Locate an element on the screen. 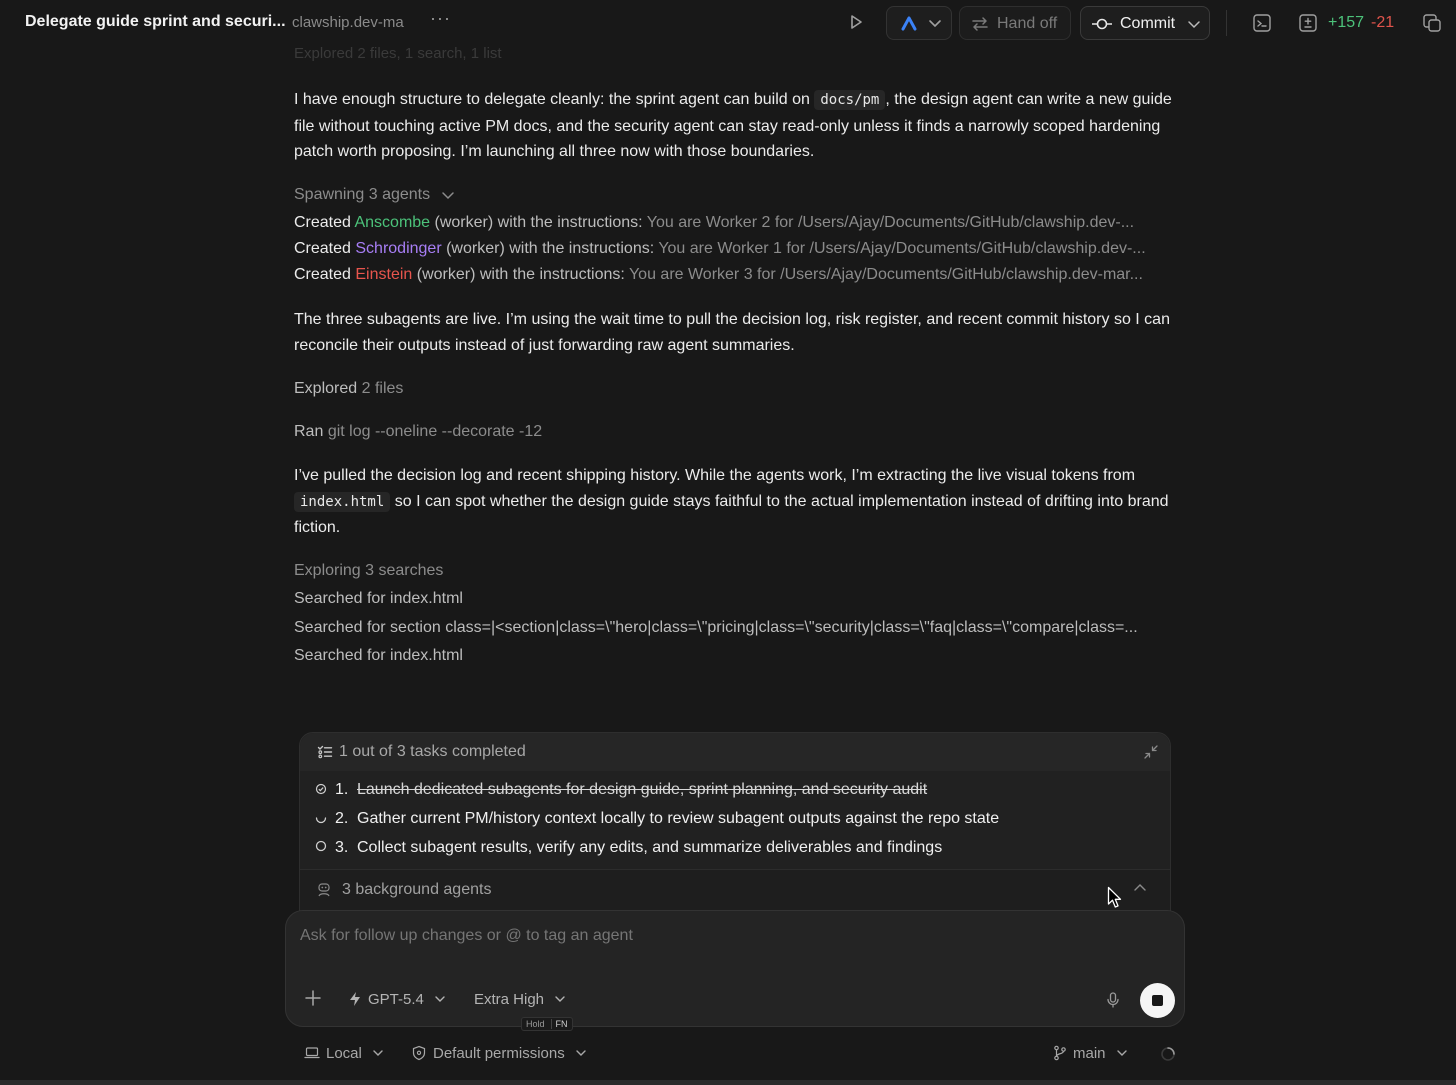 Image resolution: width=1456 pixels, height=1085 pixels. toolbar-divider is located at coordinates (1226, 23).